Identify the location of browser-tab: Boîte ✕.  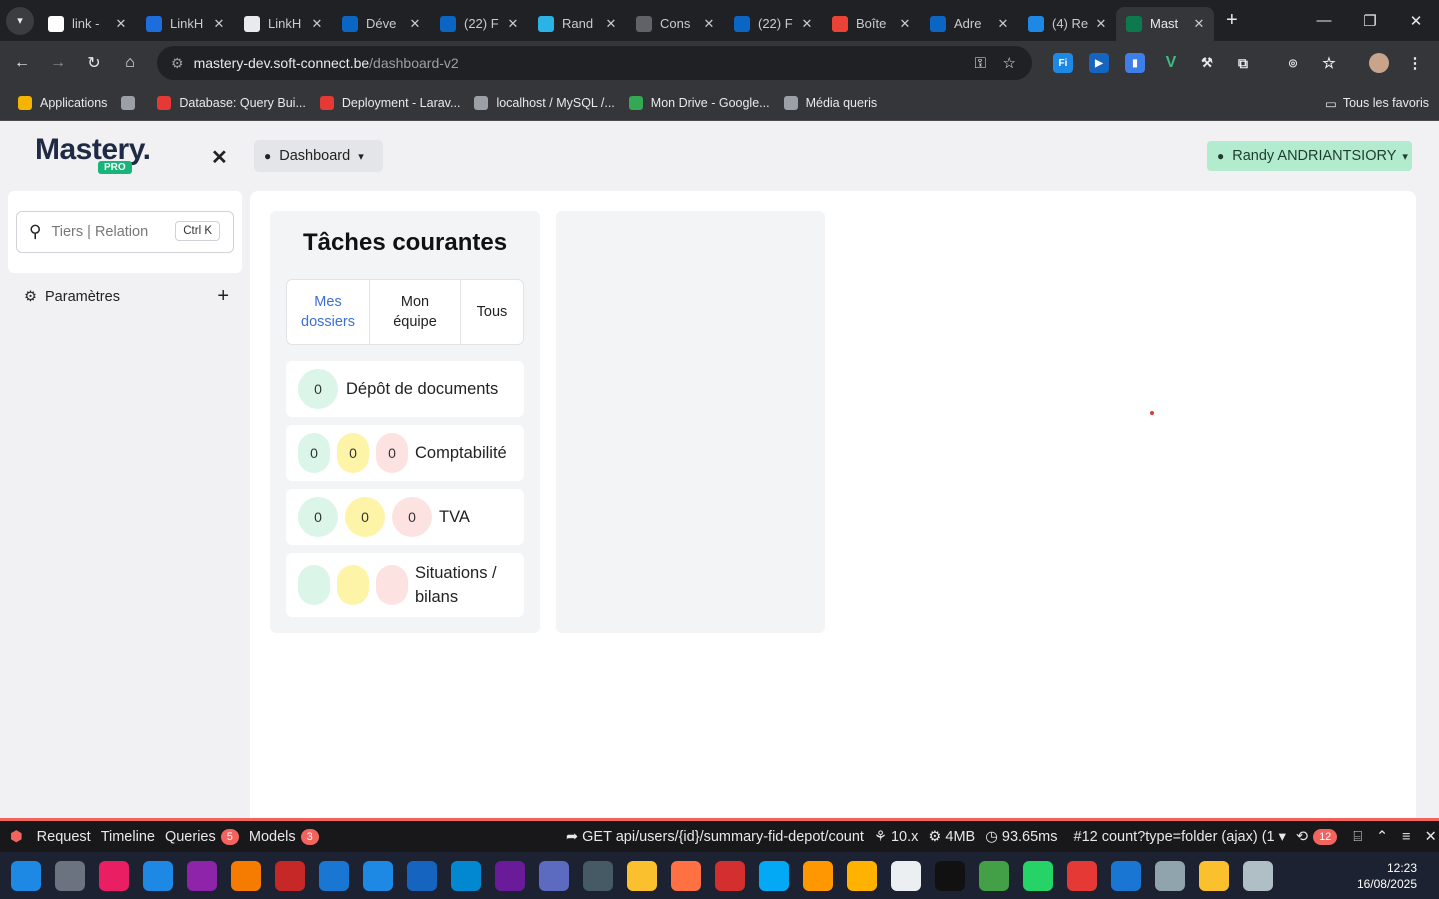
(871, 24).